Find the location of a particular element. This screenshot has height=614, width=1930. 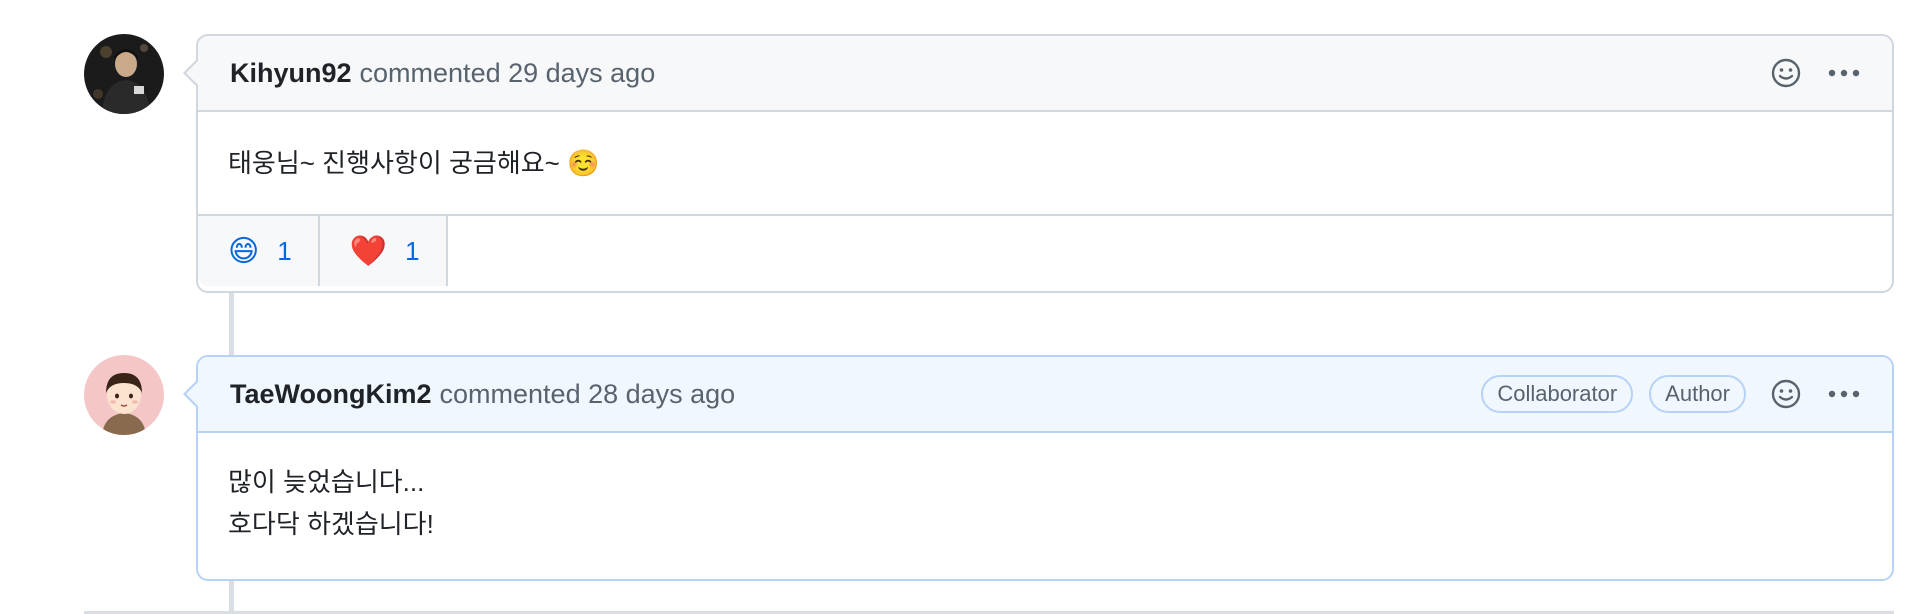

comment-author: Kihyun92 is located at coordinates (291, 73).